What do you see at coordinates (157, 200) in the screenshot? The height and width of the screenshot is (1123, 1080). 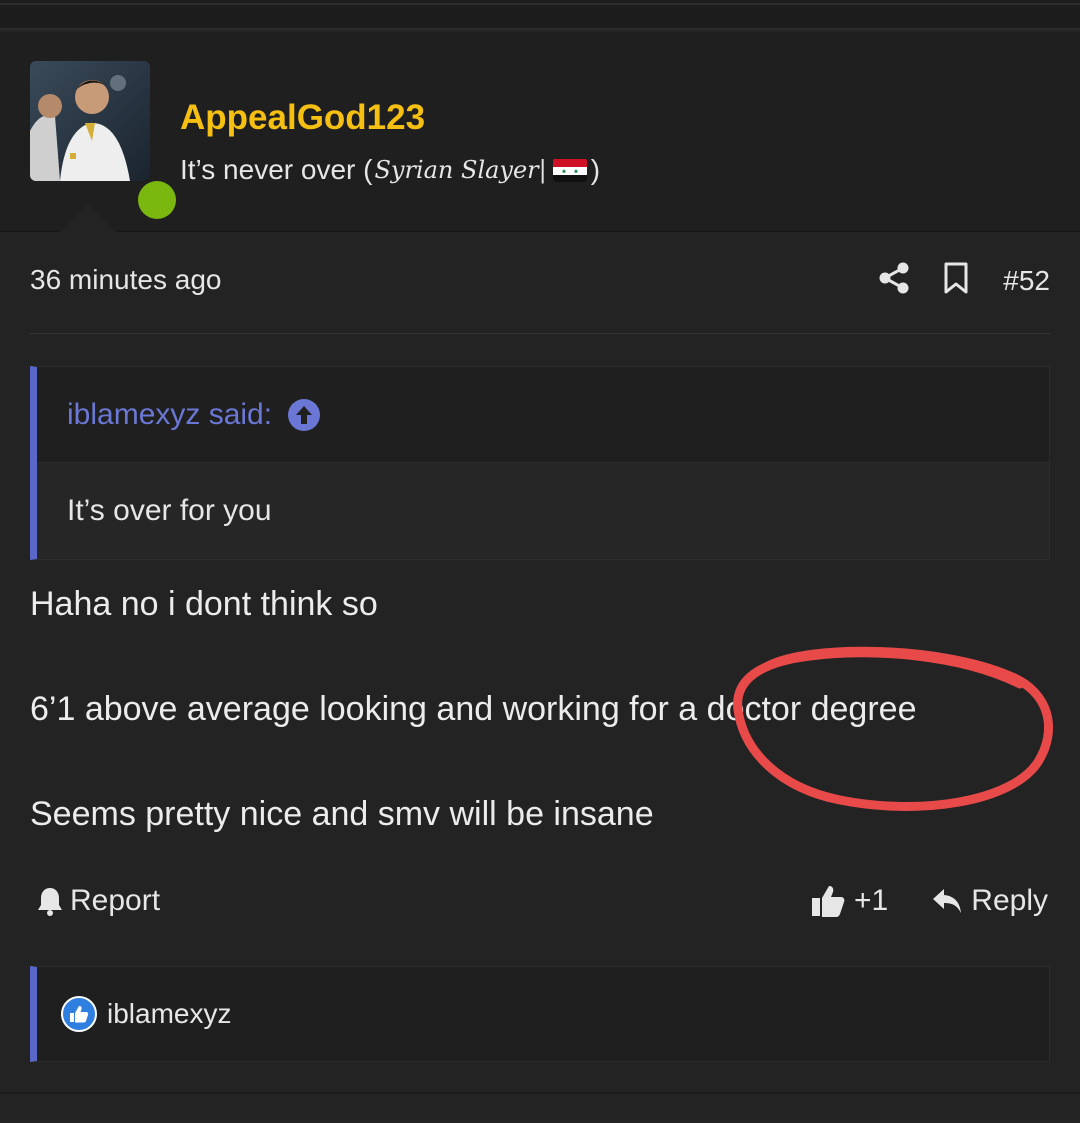 I see `online-status-indicator` at bounding box center [157, 200].